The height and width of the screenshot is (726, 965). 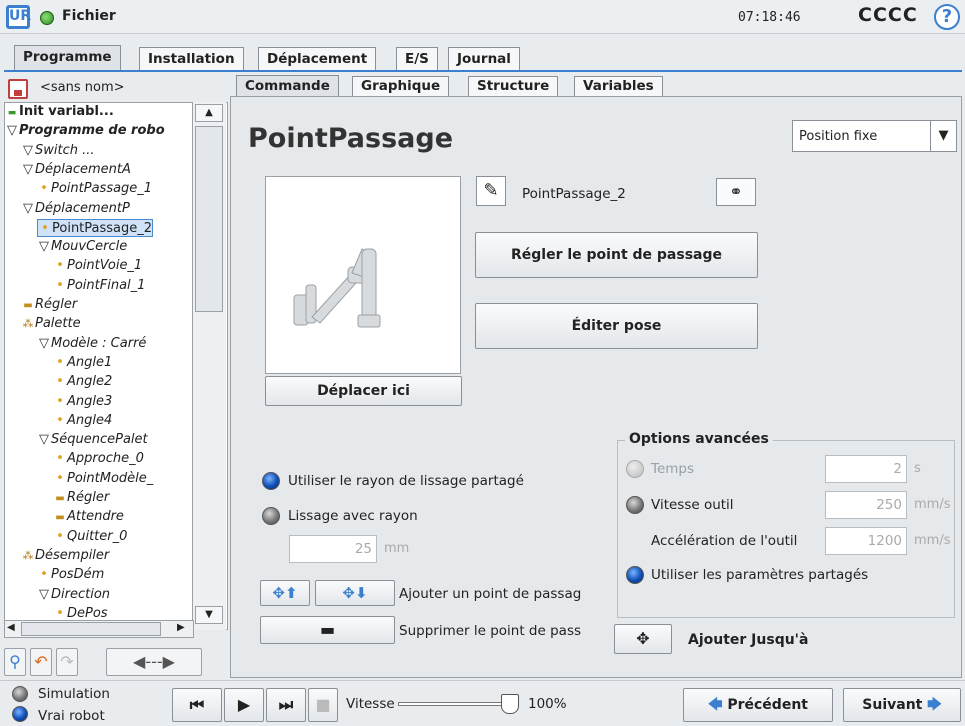 I want to click on tree-item: • Quitter_0, so click(x=90, y=537).